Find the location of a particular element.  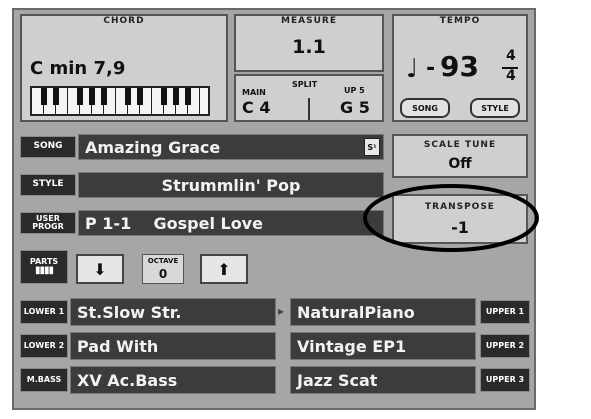

upper2-tag: UPPER 2 is located at coordinates (505, 346).